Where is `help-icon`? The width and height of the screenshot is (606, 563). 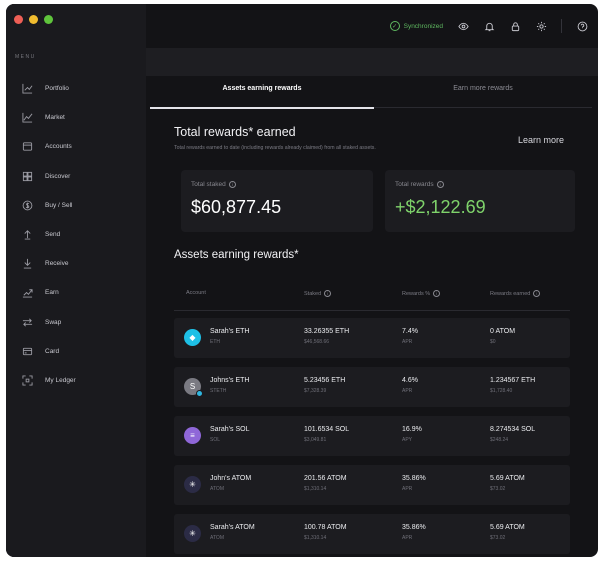
help-icon is located at coordinates (582, 26).